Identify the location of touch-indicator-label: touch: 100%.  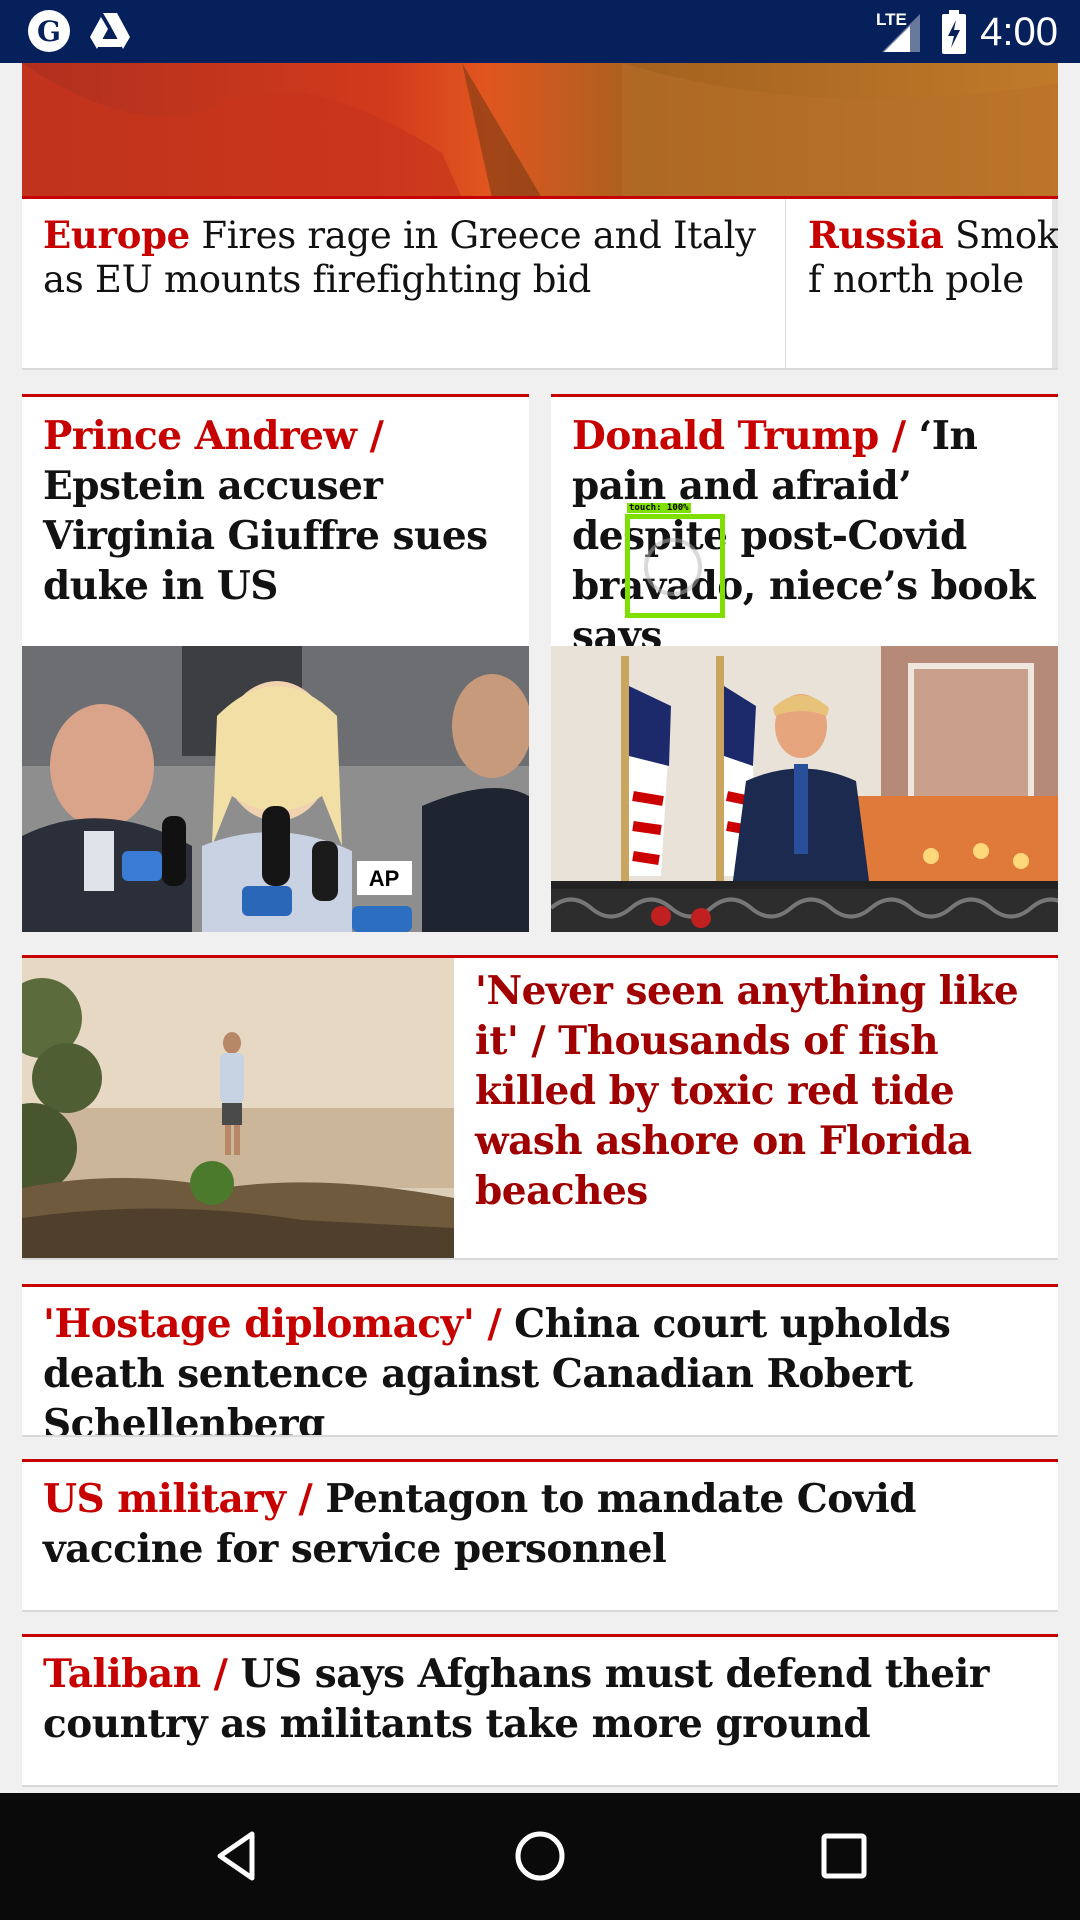
(659, 508).